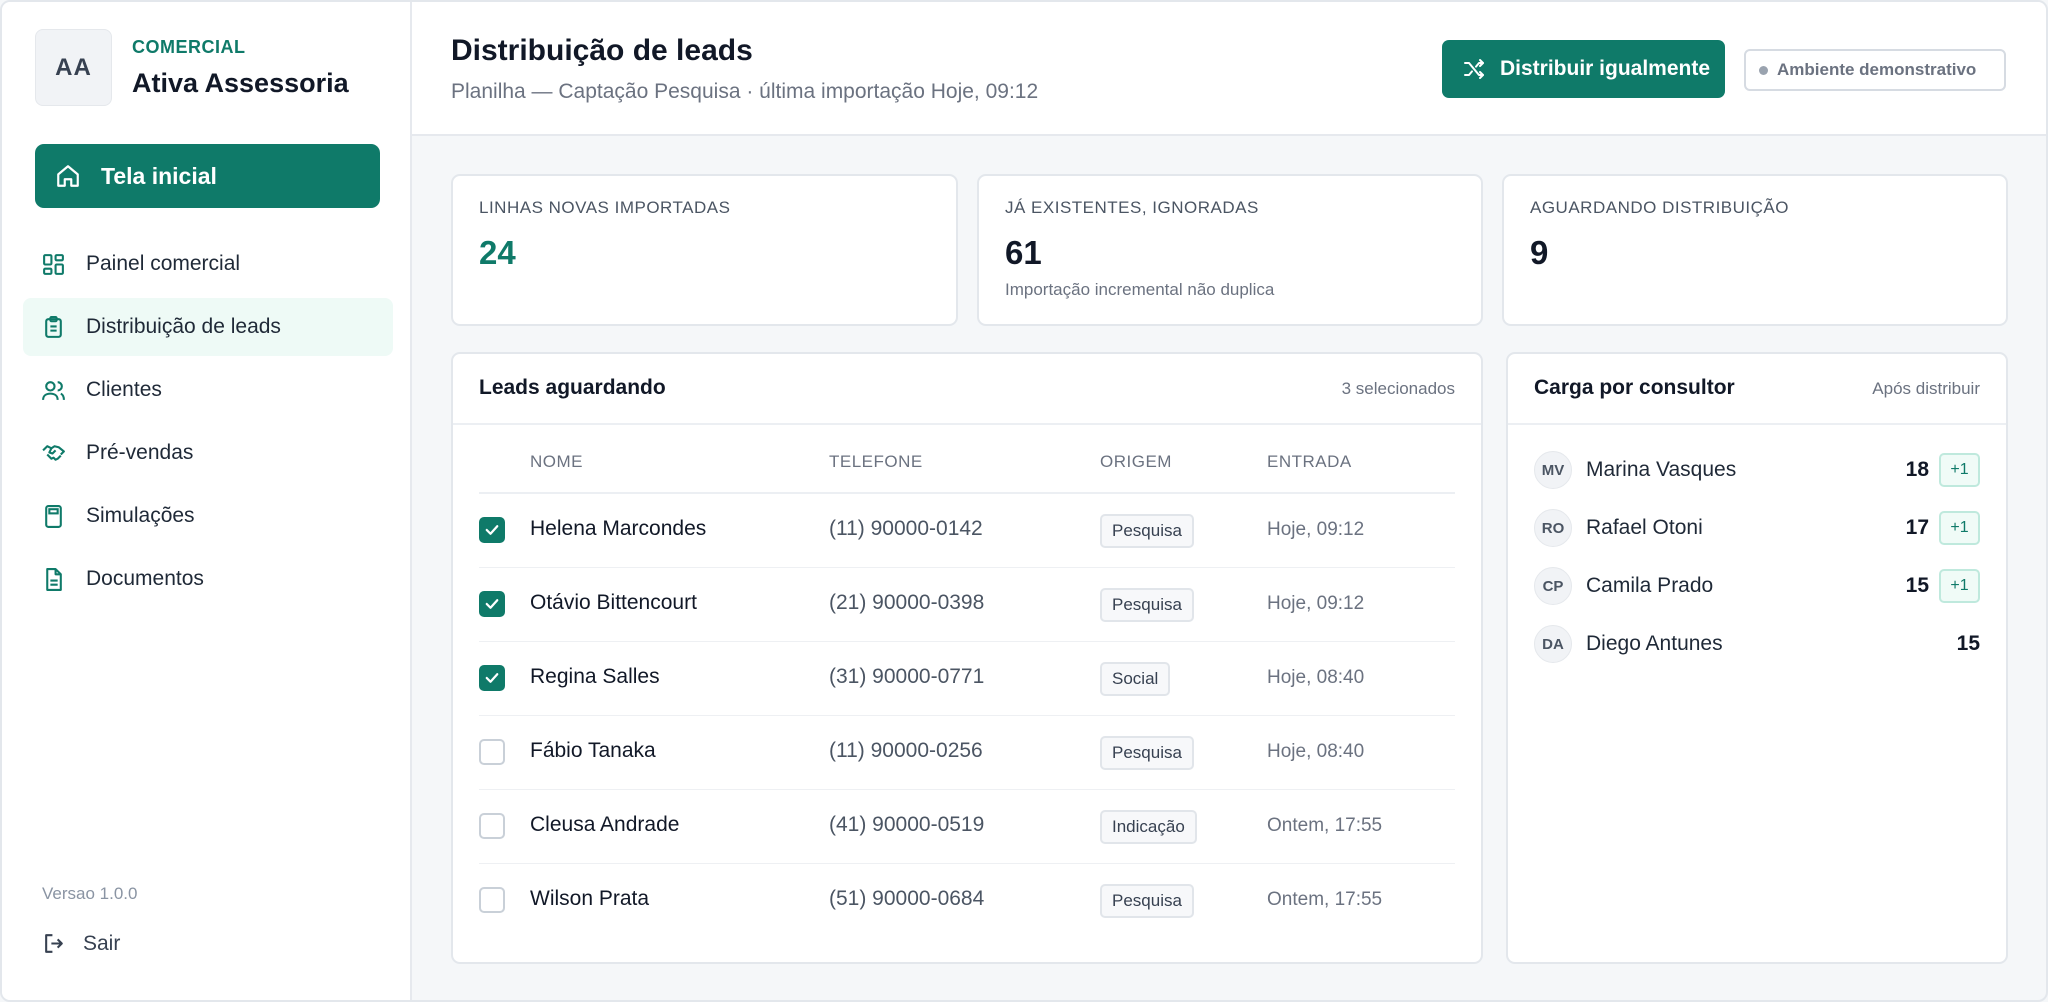  Describe the element at coordinates (53, 264) in the screenshot. I see `dashboard-icon` at that location.